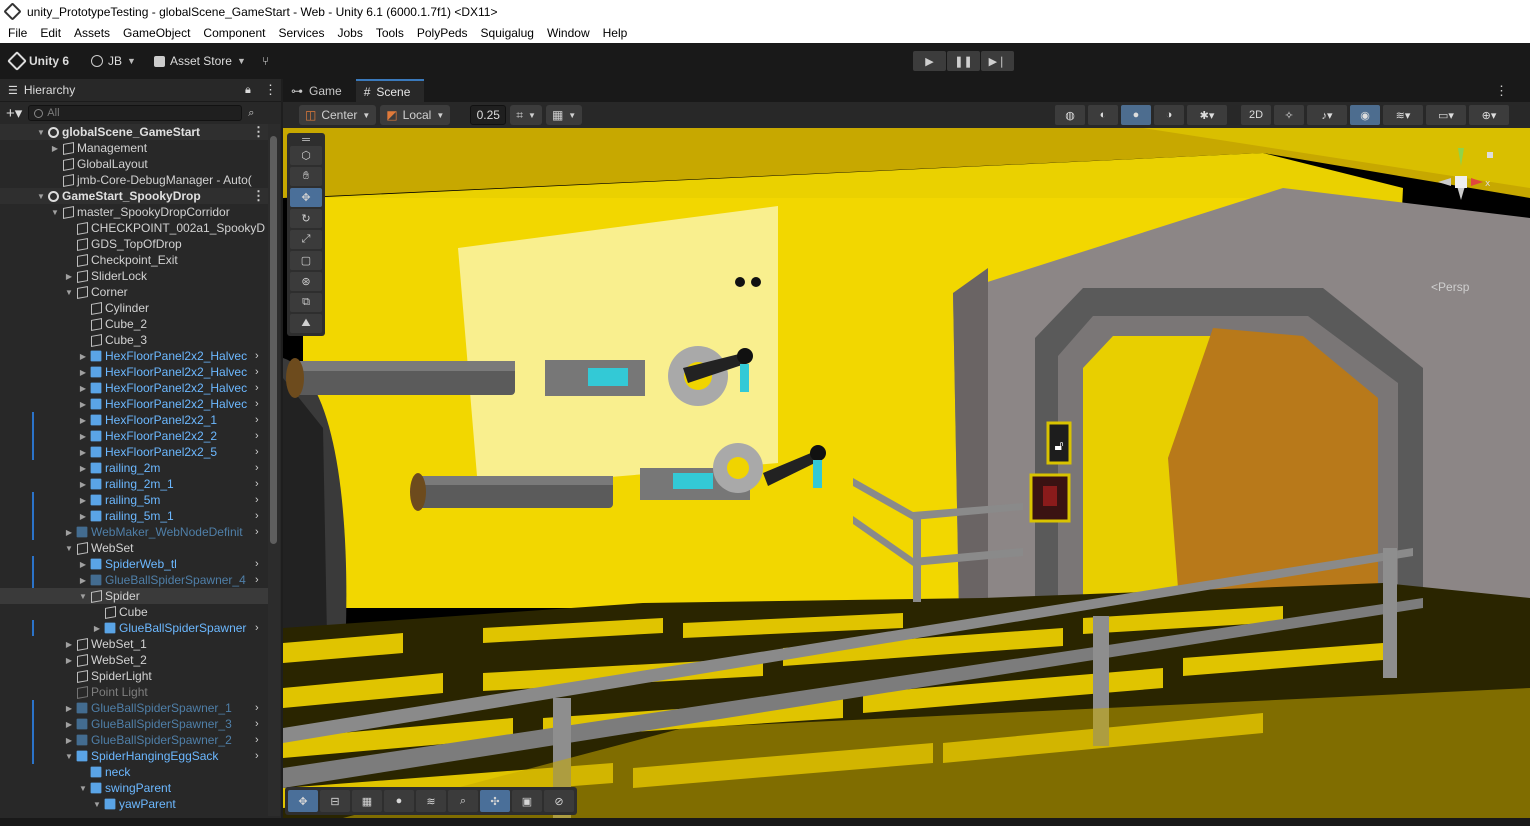 The image size is (1530, 826). I want to click on hierarchy-row: Cube_3, so click(134, 340).